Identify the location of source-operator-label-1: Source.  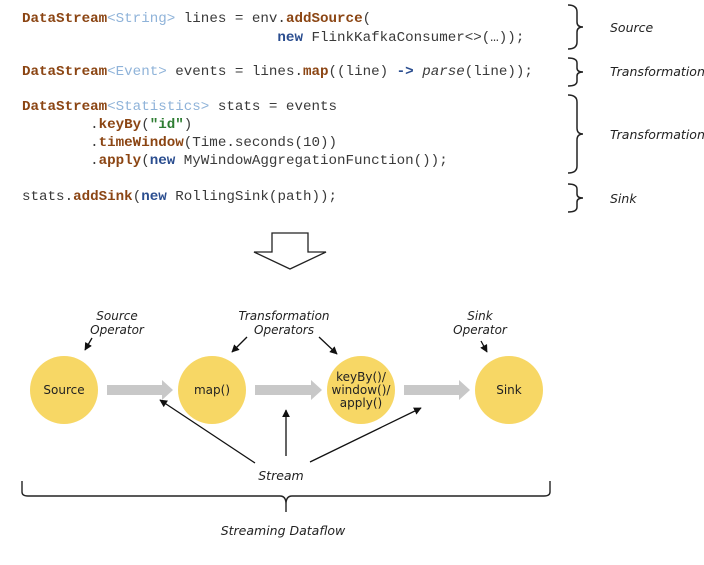
(116, 316).